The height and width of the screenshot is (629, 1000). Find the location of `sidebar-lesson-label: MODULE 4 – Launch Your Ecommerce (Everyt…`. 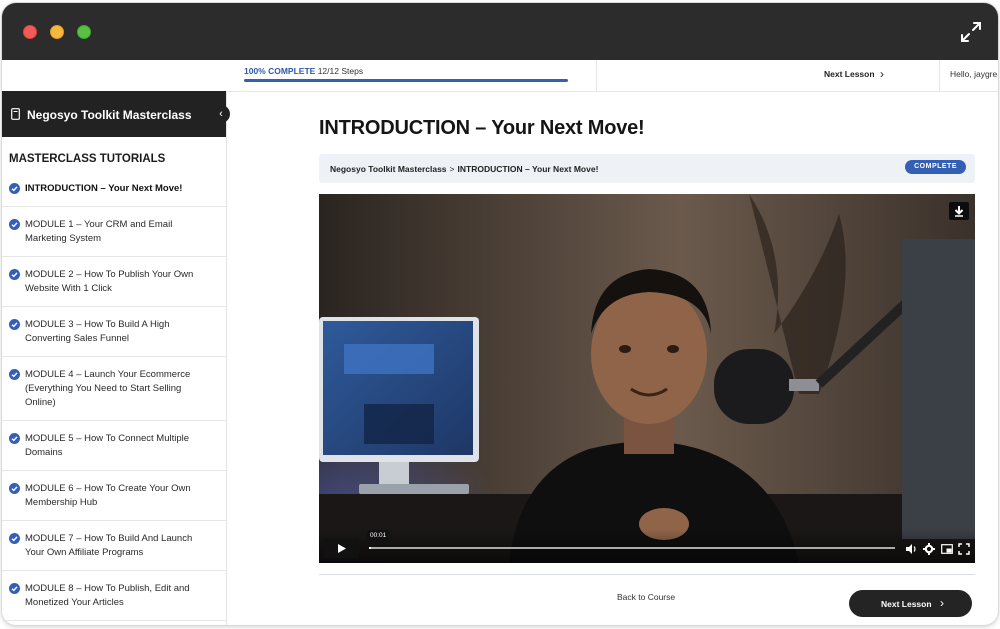

sidebar-lesson-label: MODULE 4 – Launch Your Ecommerce (Everyt… is located at coordinates (108, 388).